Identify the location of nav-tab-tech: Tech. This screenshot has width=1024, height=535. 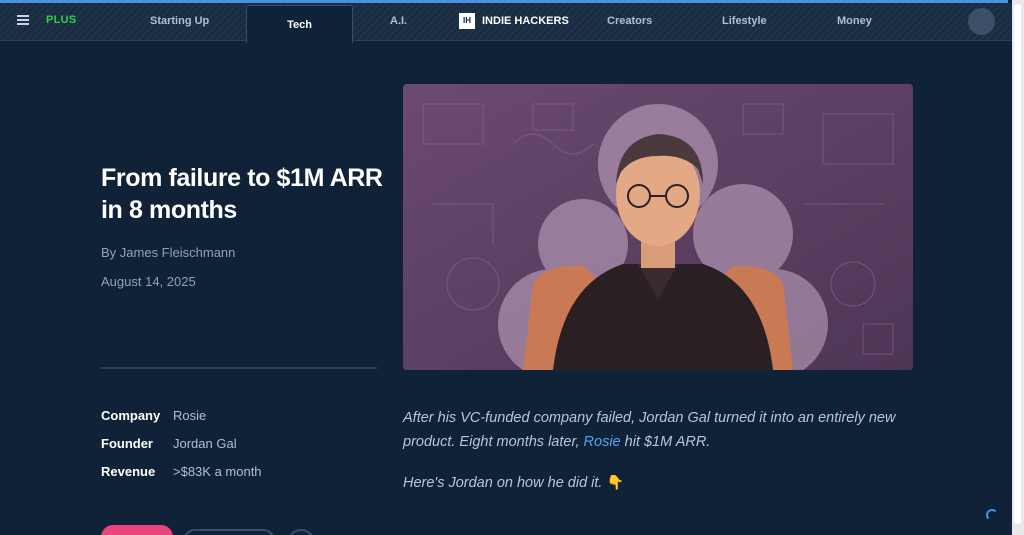
(299, 24).